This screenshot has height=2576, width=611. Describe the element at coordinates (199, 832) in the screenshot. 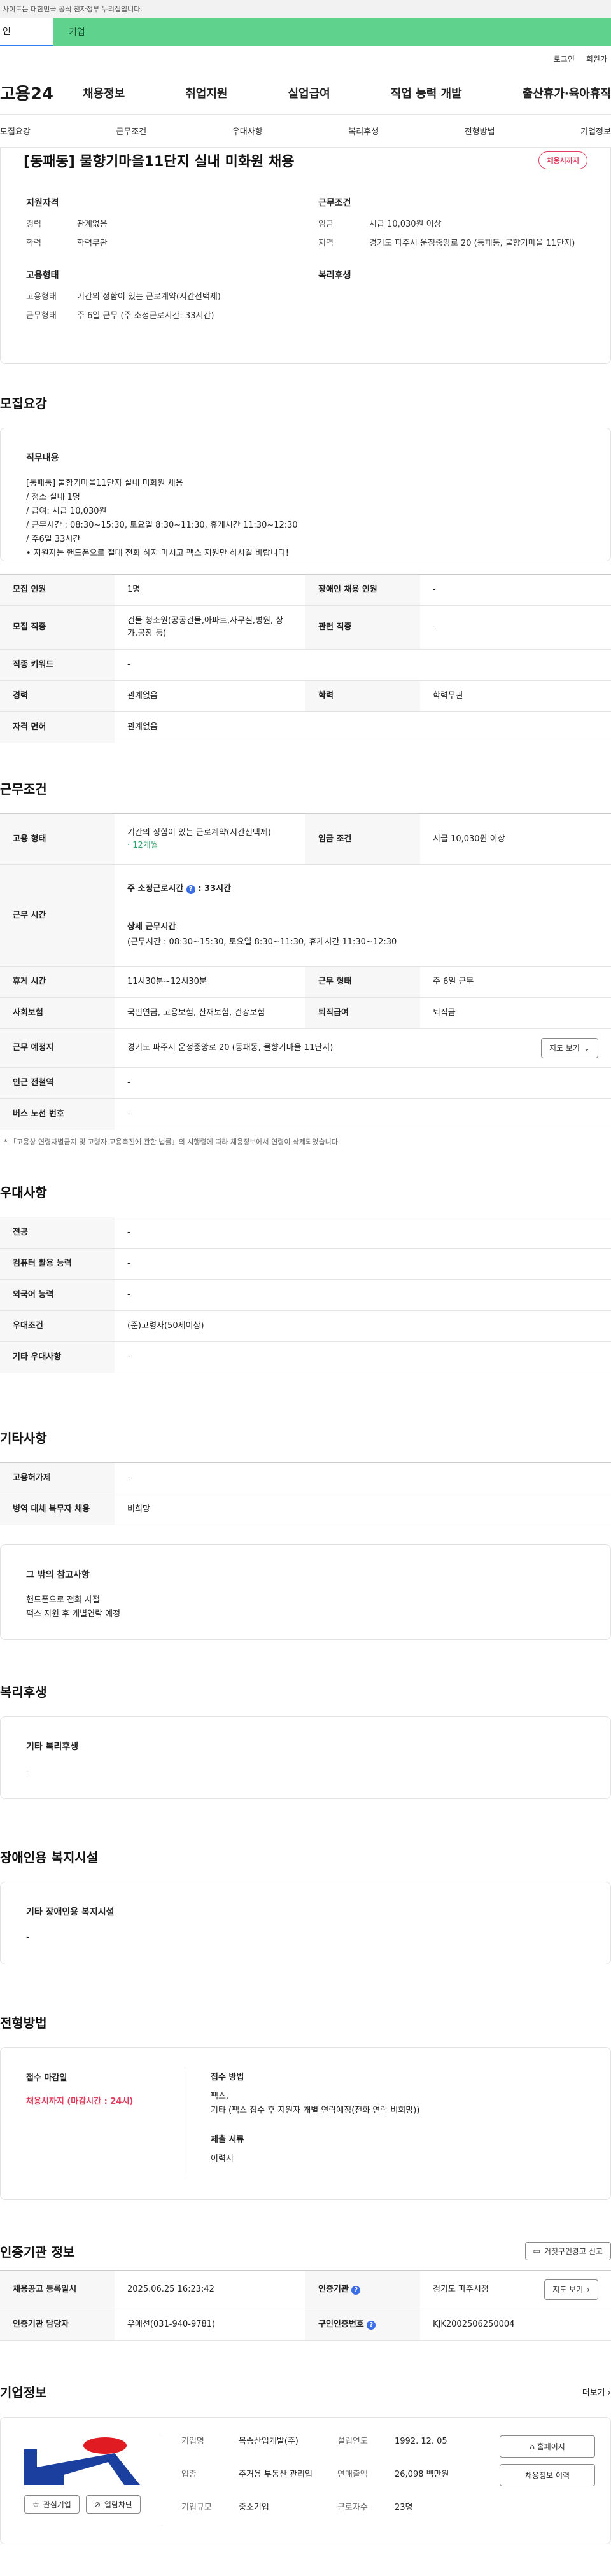

I see `emp-type-value: 기간의 정함이 있는 근로계약(시간선택제)` at that location.